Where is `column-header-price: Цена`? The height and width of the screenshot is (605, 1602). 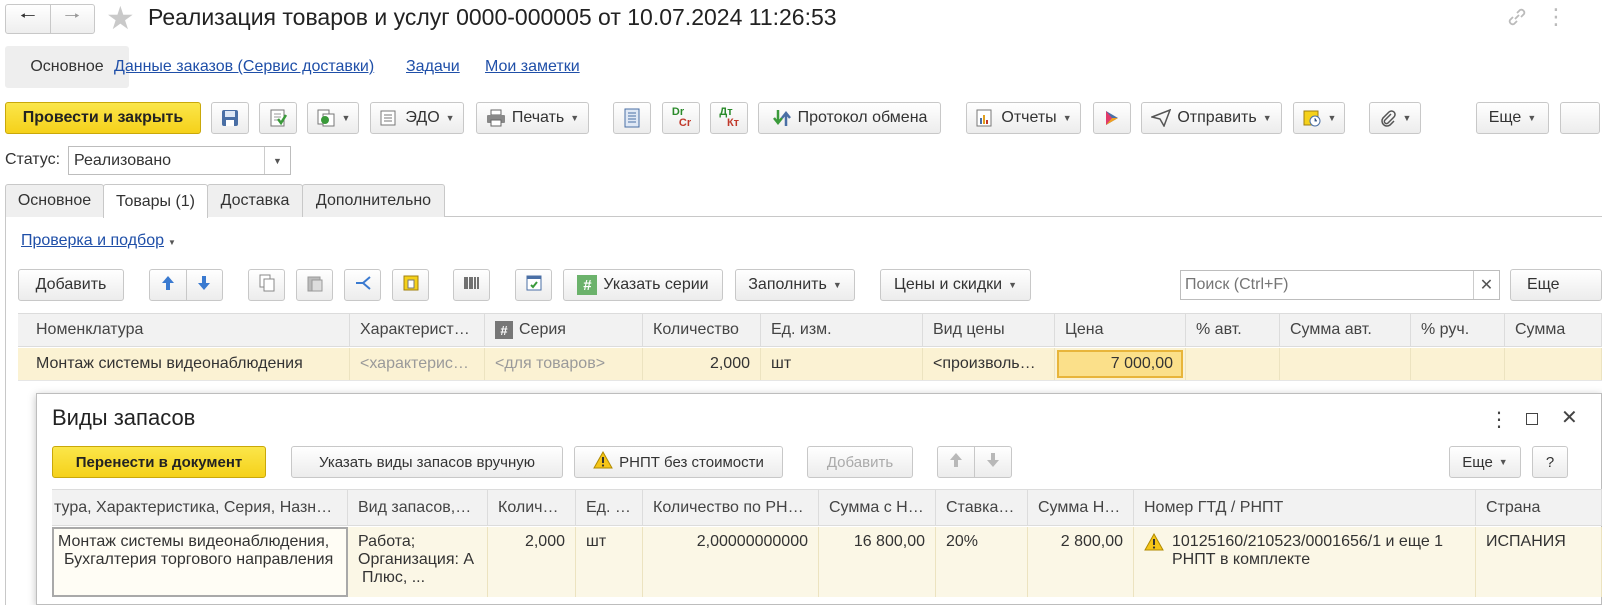
column-header-price: Цена is located at coordinates (1120, 330).